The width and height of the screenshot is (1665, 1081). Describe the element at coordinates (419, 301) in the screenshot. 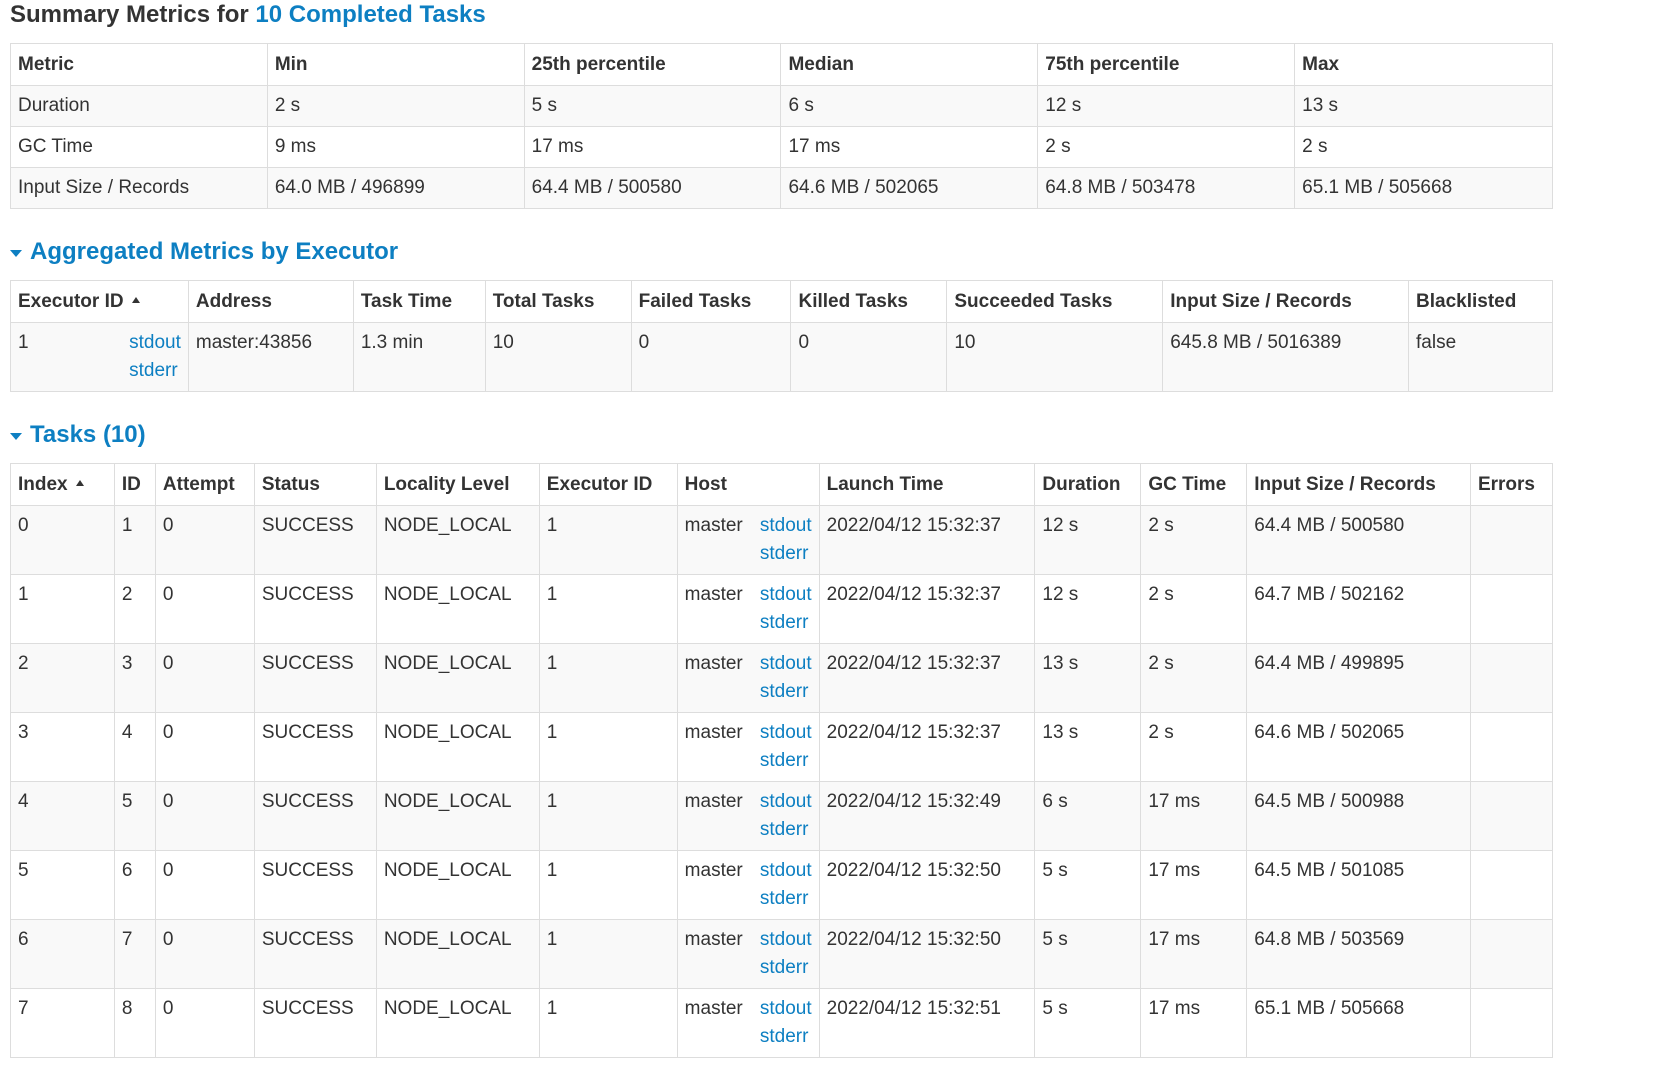

I see `aggregated-header-task-time: Task Time` at that location.